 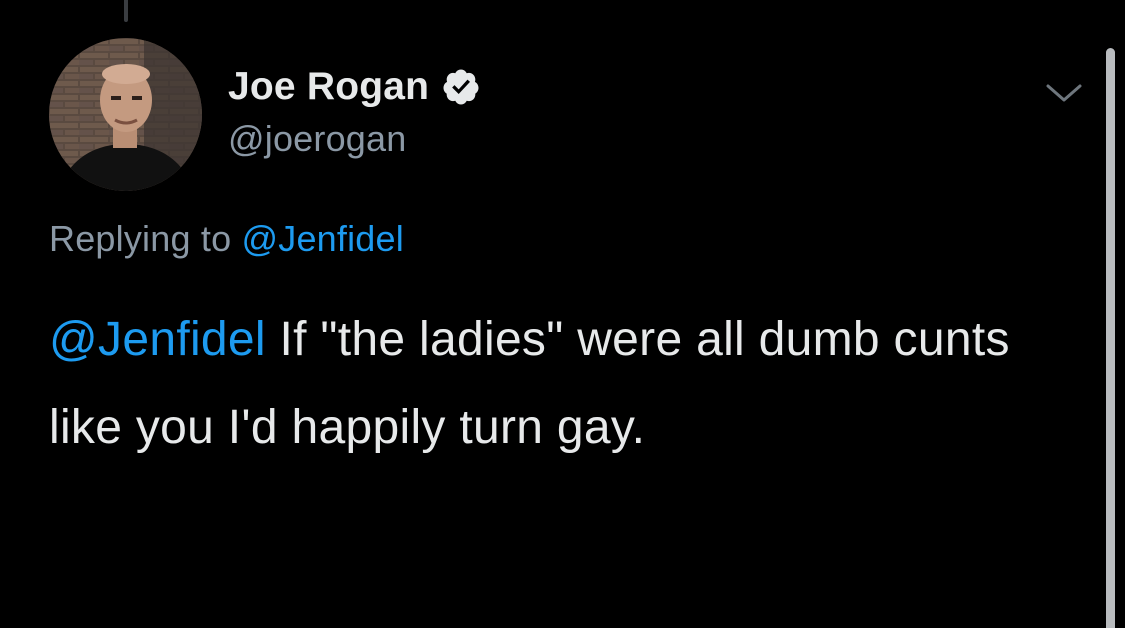 I want to click on scrollbar, so click(x=1110, y=338).